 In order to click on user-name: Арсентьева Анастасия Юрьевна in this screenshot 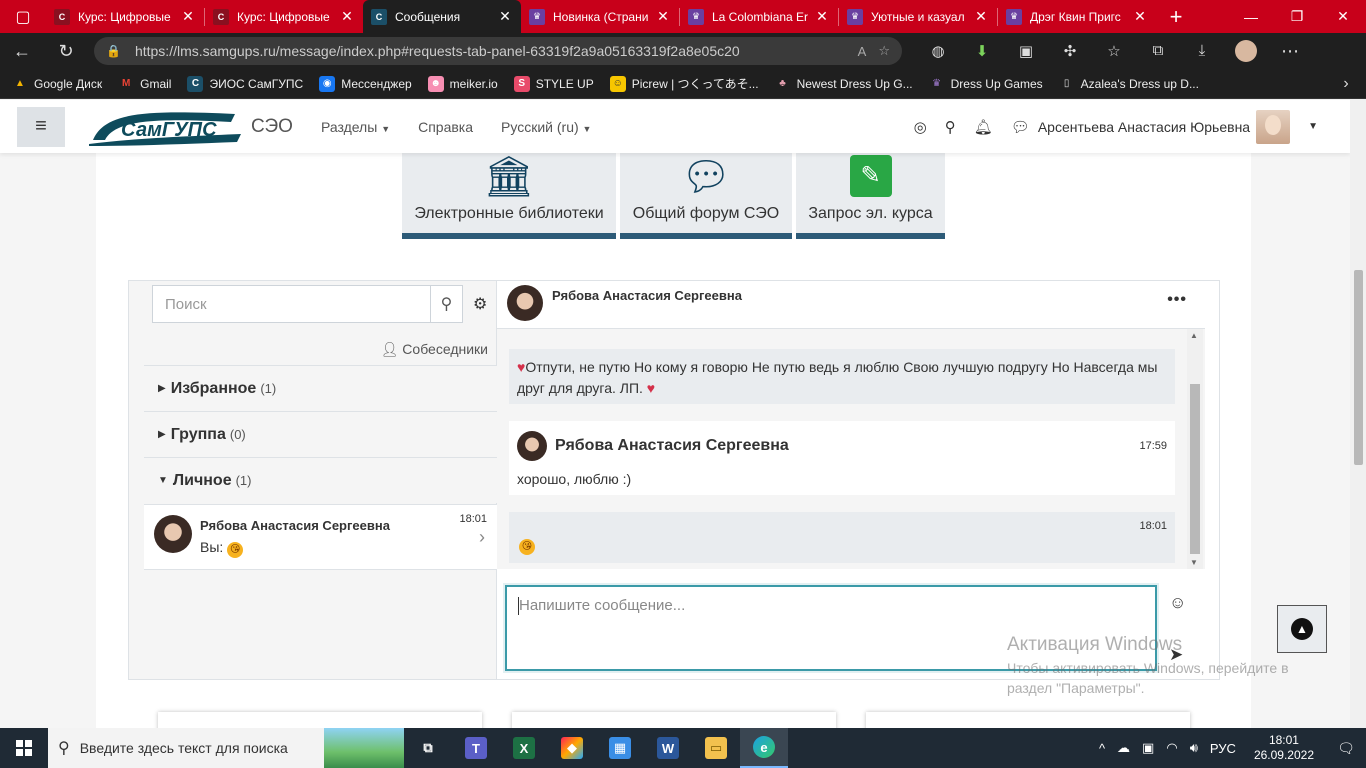, I will do `click(1144, 127)`.